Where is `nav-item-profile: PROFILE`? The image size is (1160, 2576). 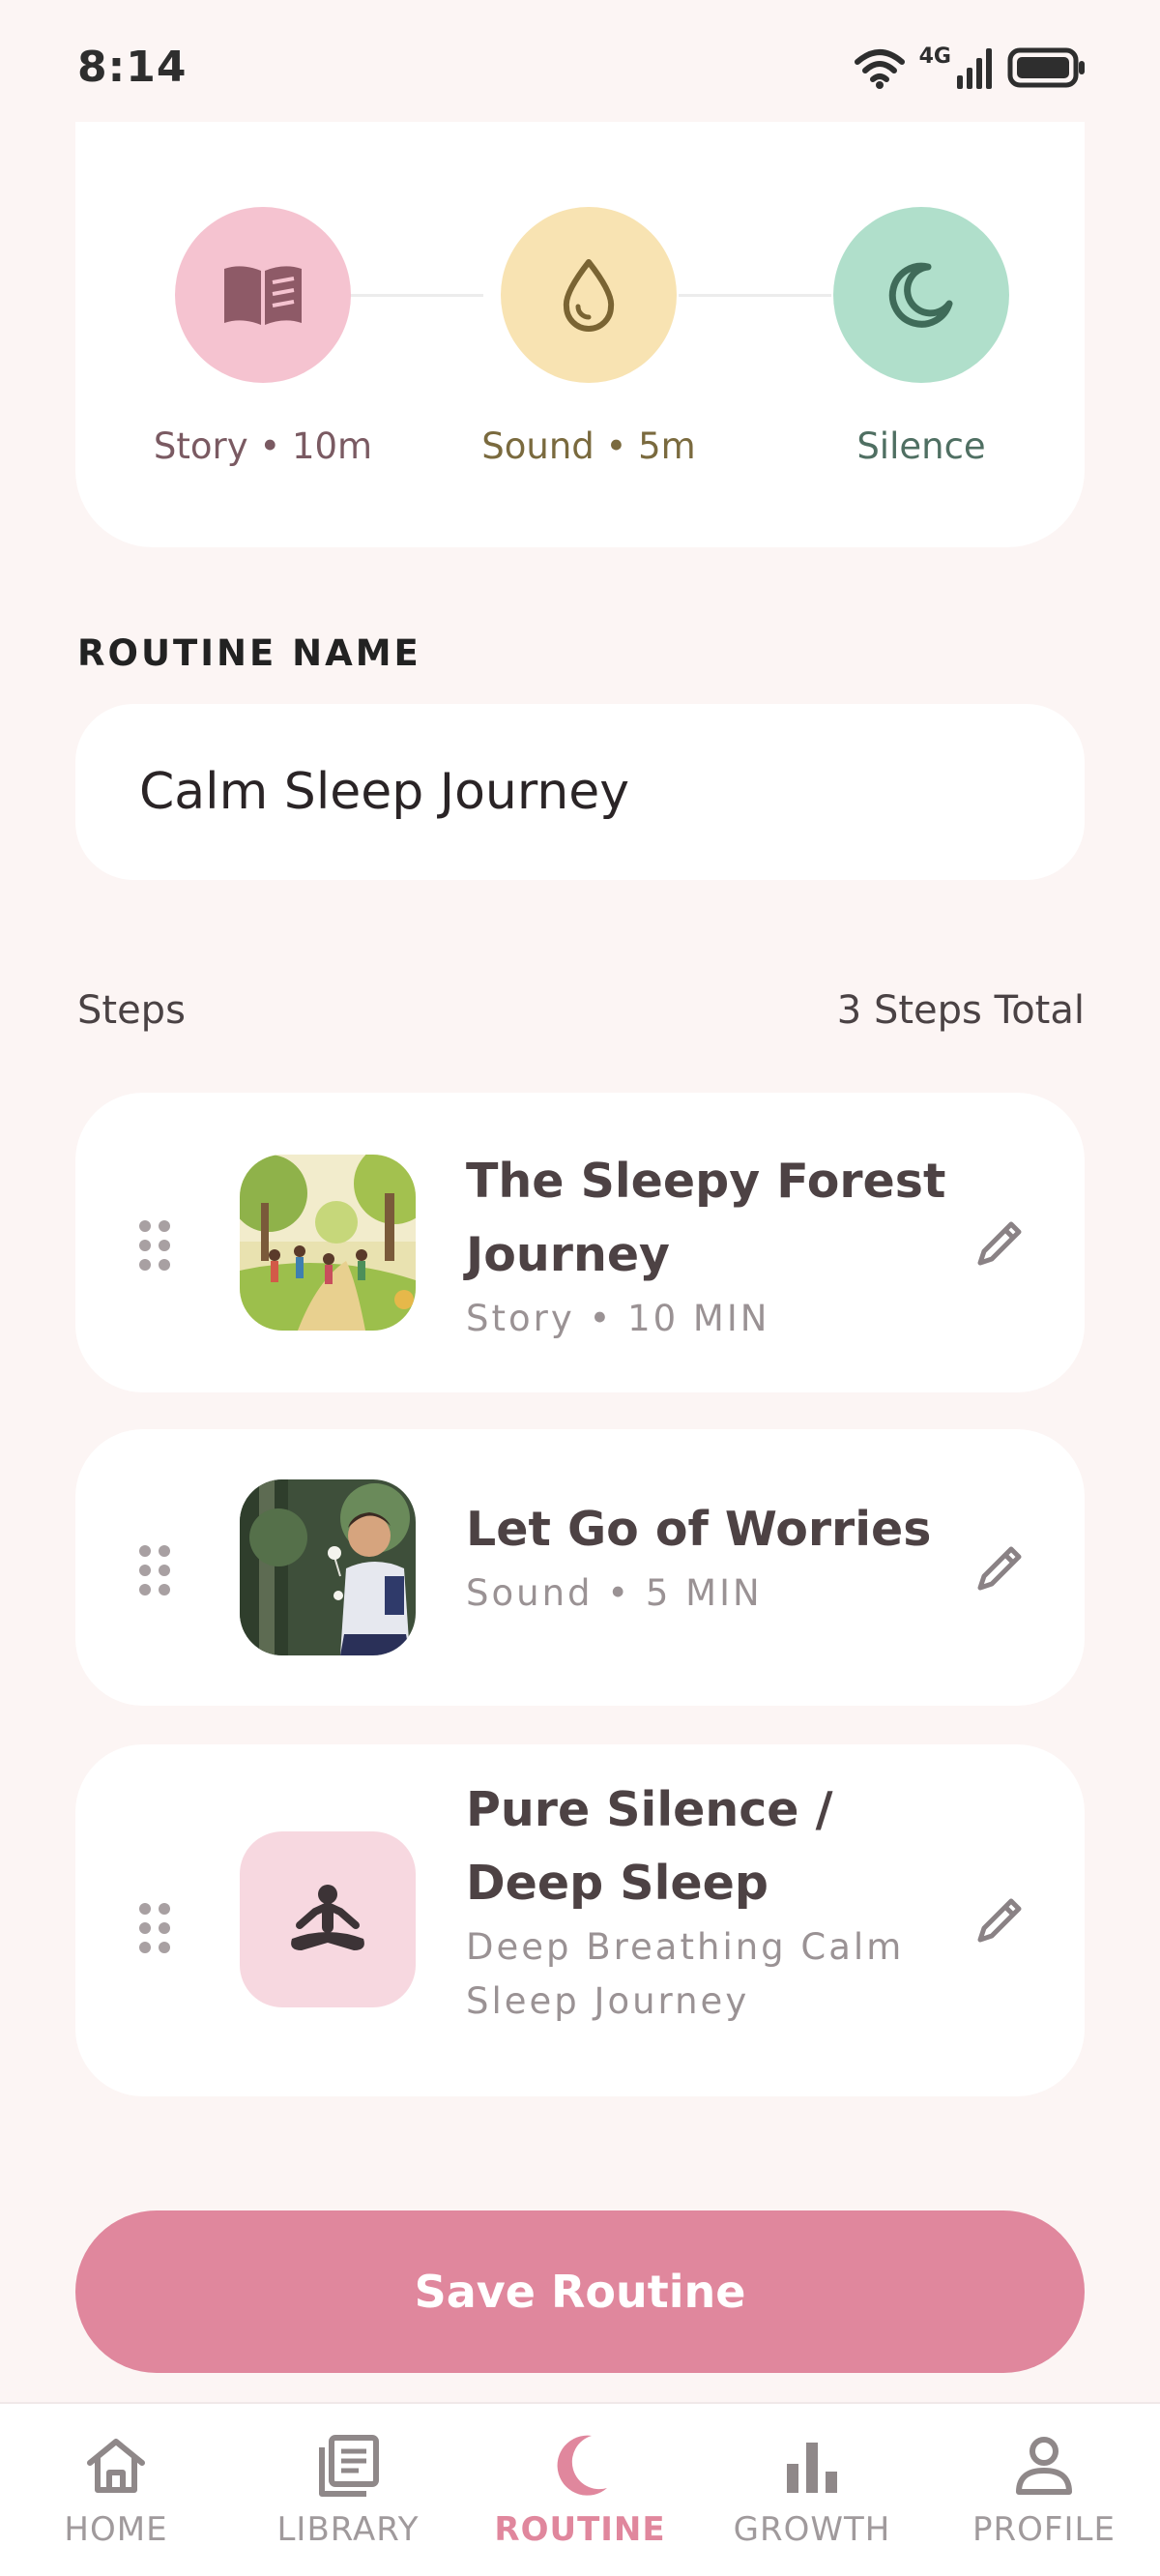 nav-item-profile: PROFILE is located at coordinates (1044, 2489).